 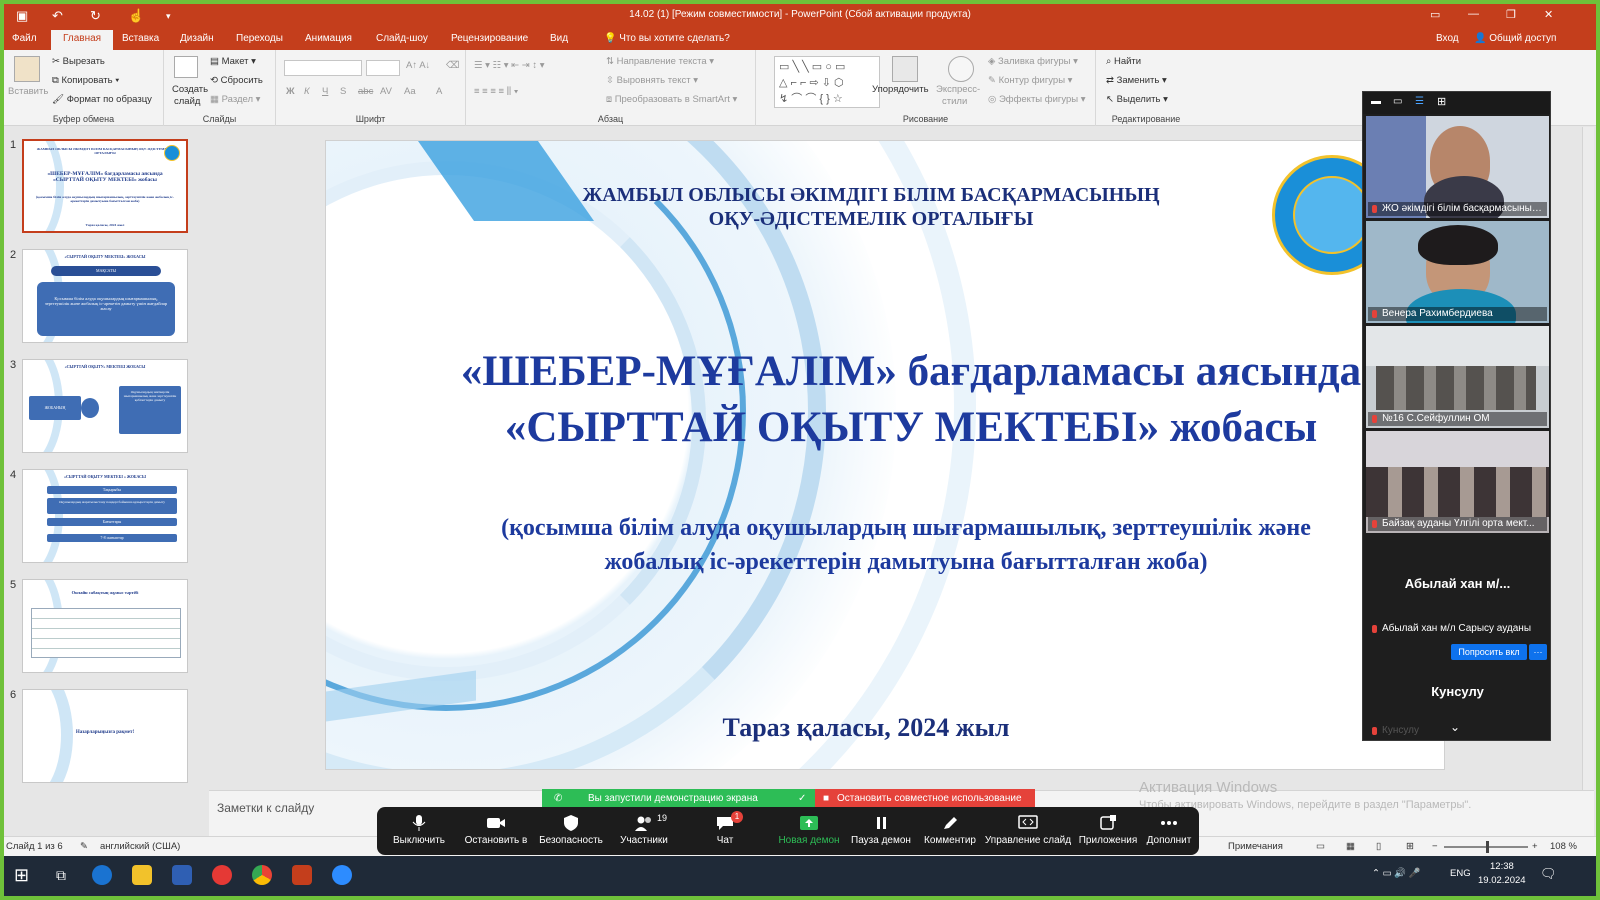 What do you see at coordinates (496, 831) in the screenshot?
I see `stop-video-button: Остановить в` at bounding box center [496, 831].